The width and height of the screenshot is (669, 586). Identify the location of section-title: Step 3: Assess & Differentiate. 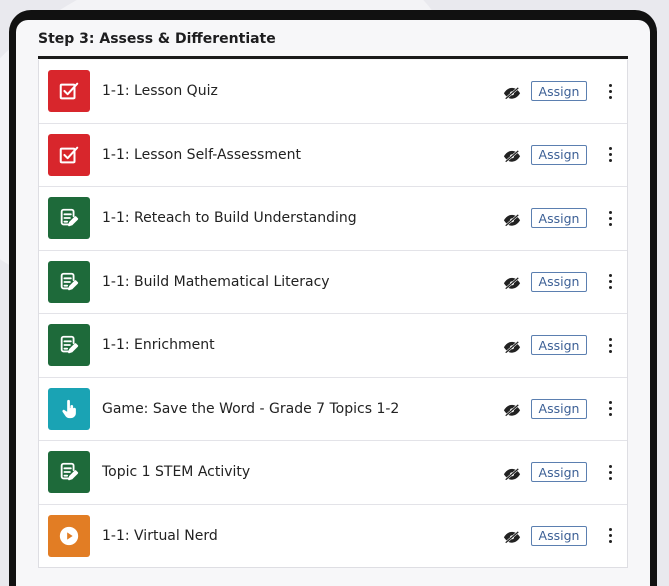
(157, 39).